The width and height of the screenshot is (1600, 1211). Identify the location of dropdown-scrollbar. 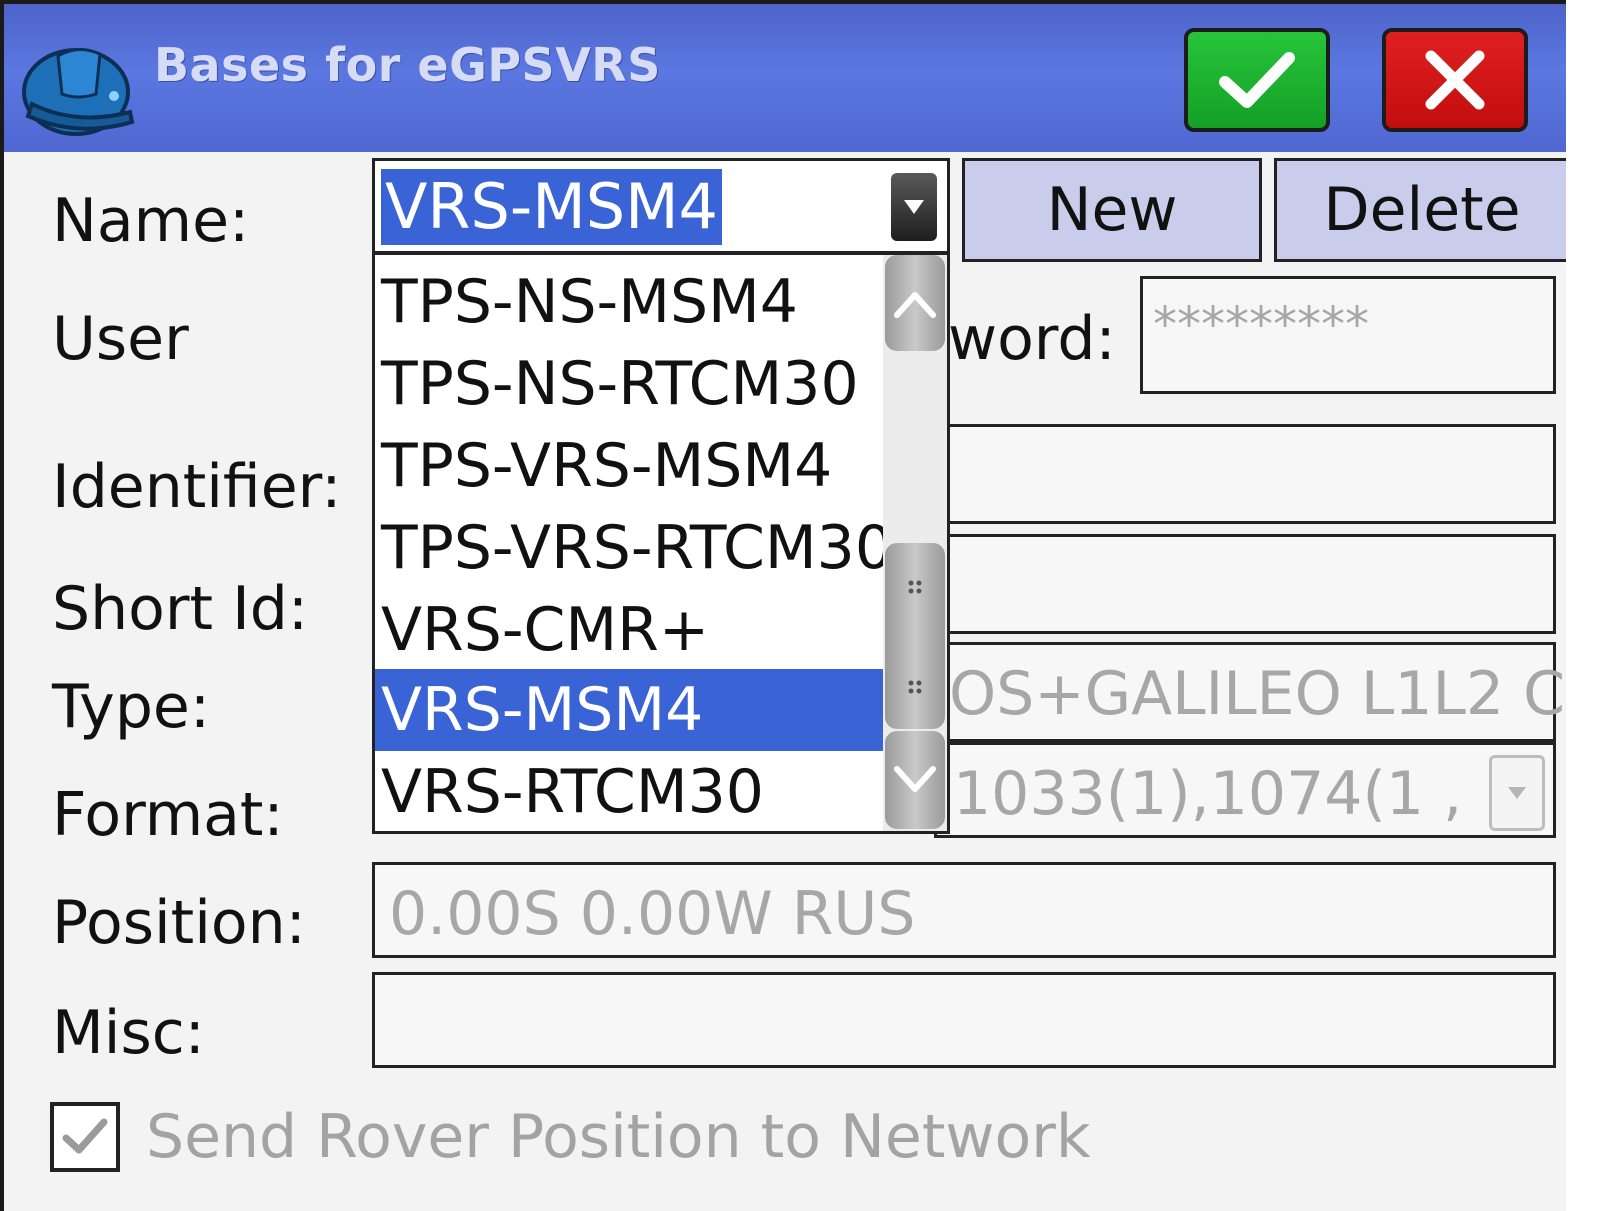
(915, 543).